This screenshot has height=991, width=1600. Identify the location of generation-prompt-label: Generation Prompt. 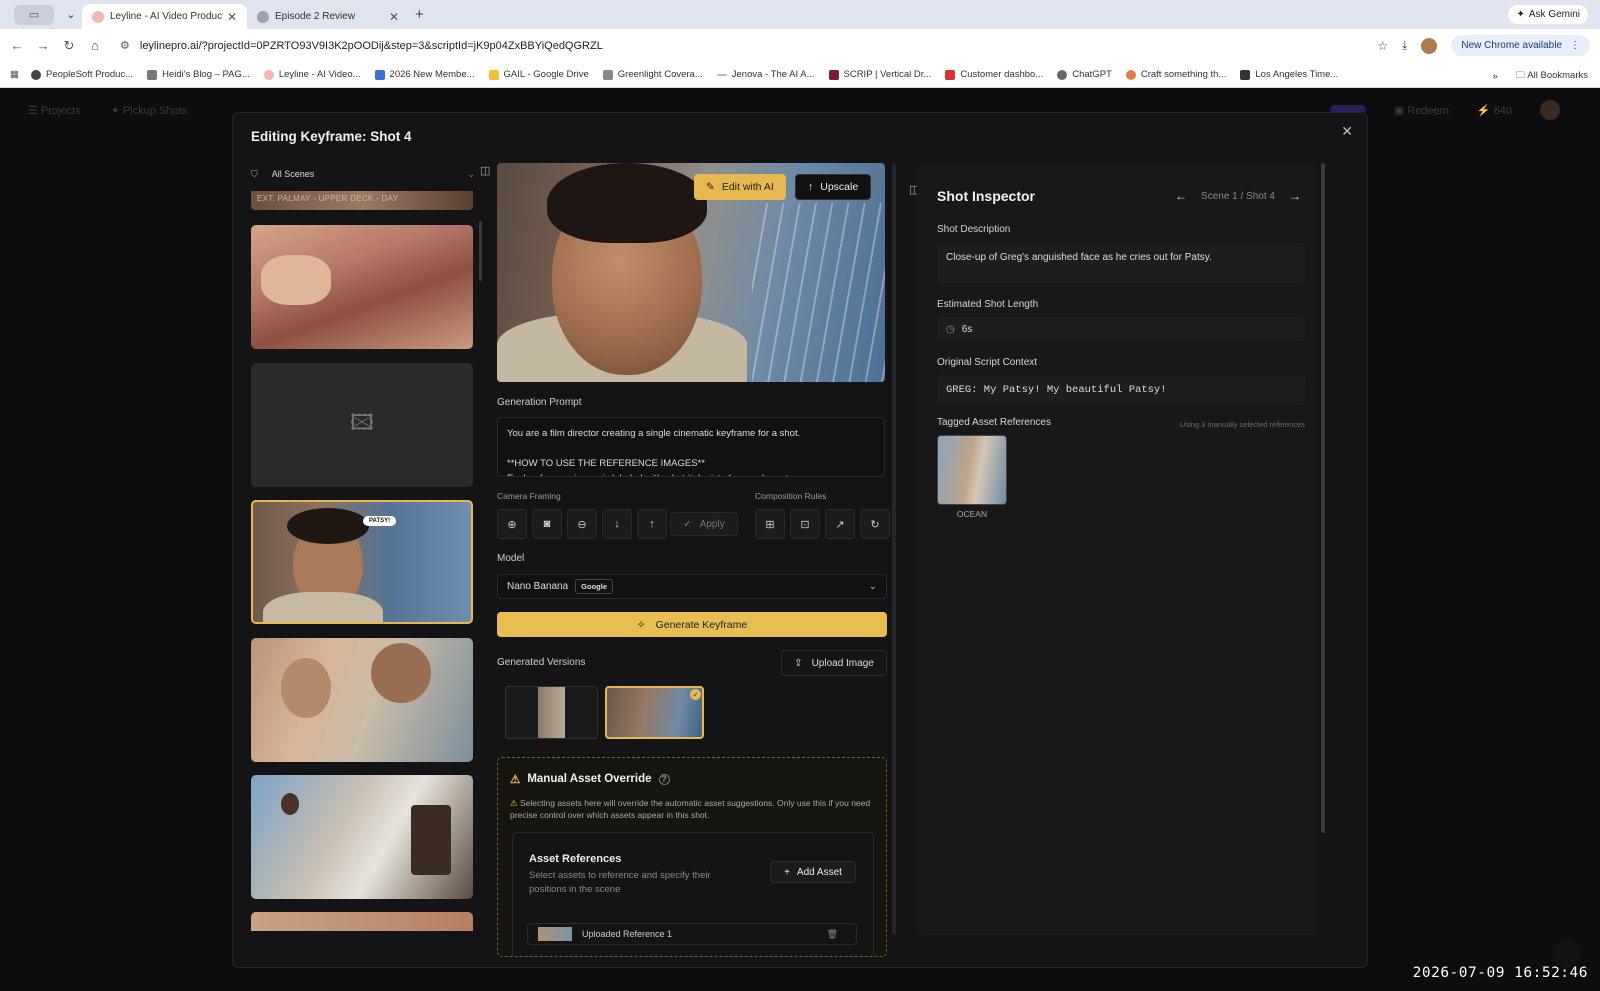
(539, 402).